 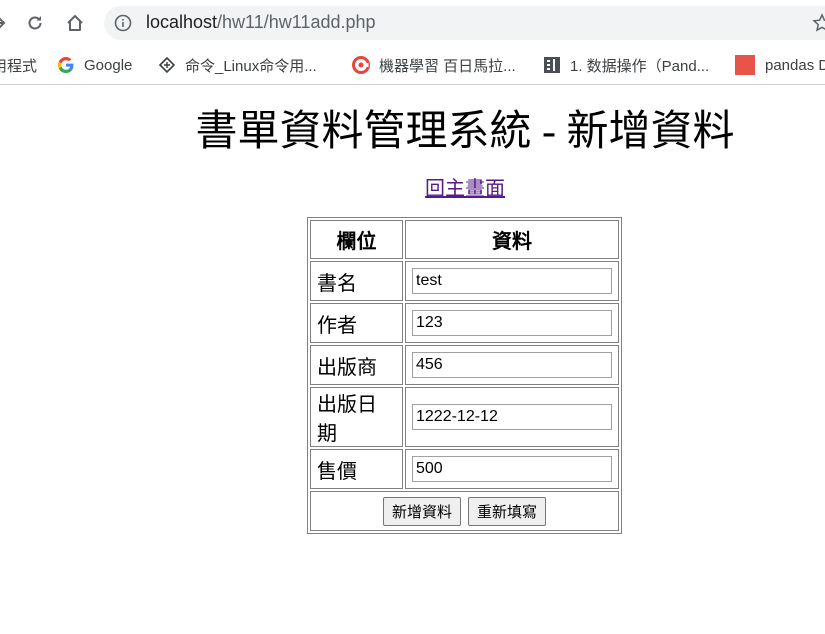 I want to click on publish-date-input, so click(x=512, y=417).